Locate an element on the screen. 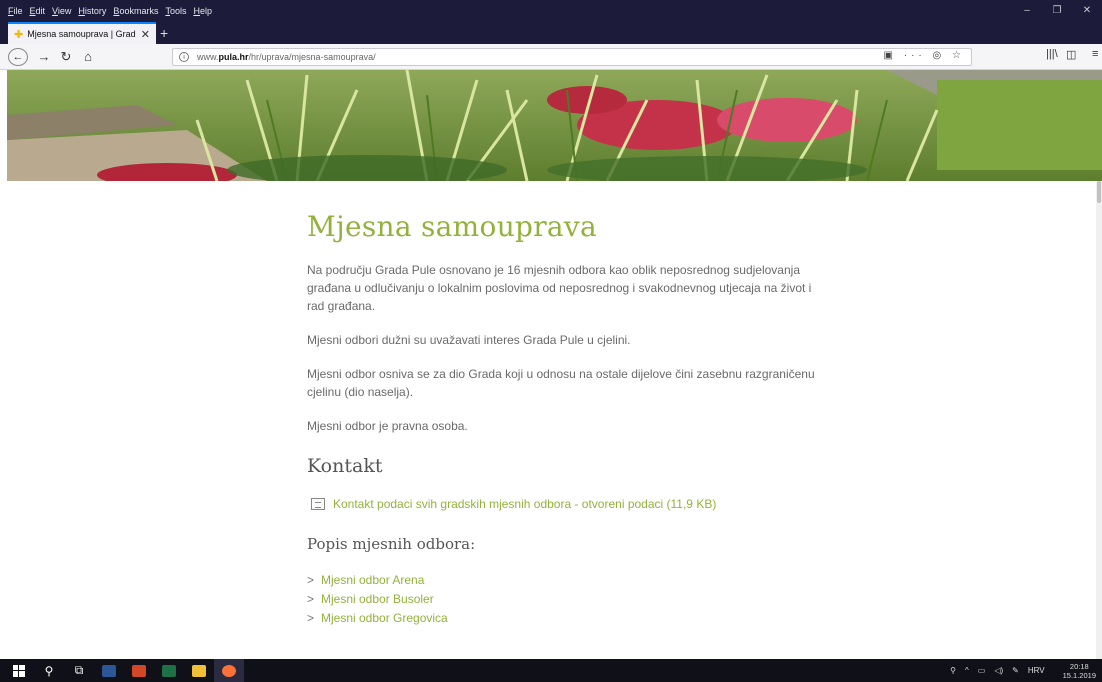  tab-bar: ✚ Mjesna samouprava | Grad Pula ✕ + is located at coordinates (551, 33).